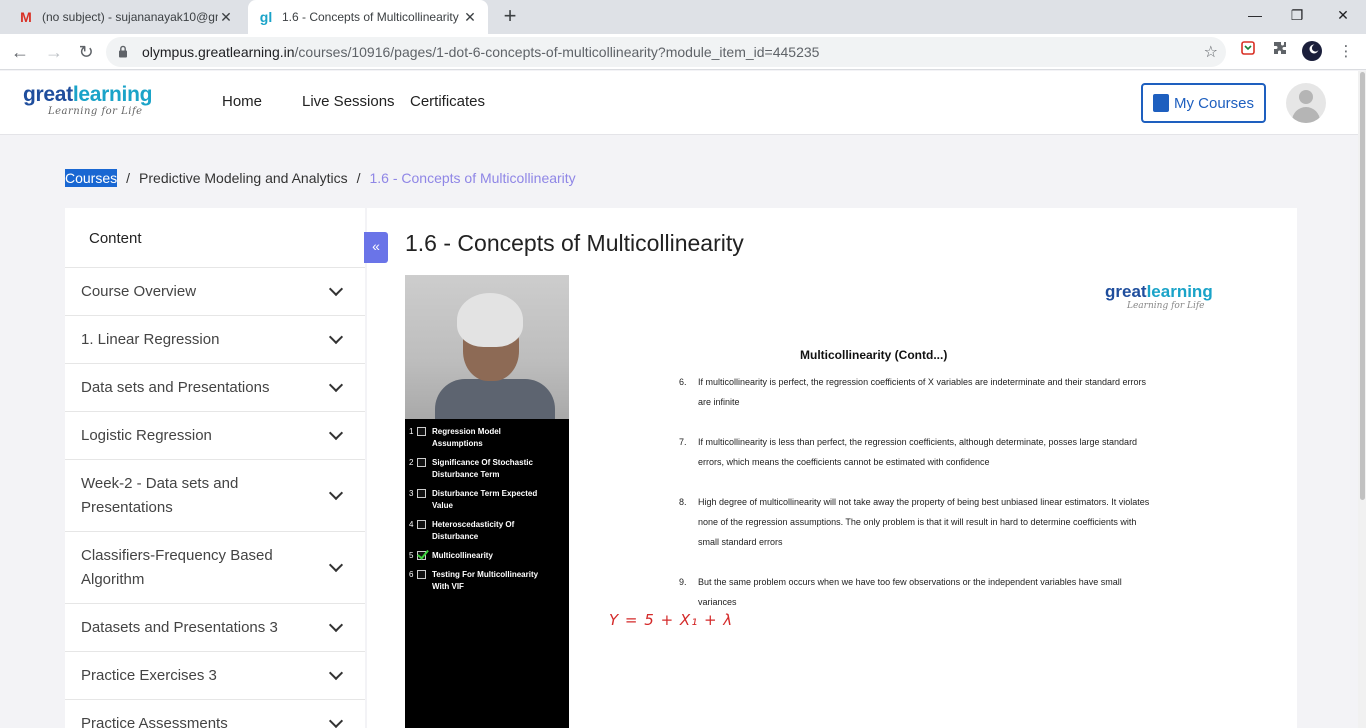 Image resolution: width=1366 pixels, height=728 pixels. What do you see at coordinates (451, 555) in the screenshot?
I see `video-topic: 5 Multicollinearity` at bounding box center [451, 555].